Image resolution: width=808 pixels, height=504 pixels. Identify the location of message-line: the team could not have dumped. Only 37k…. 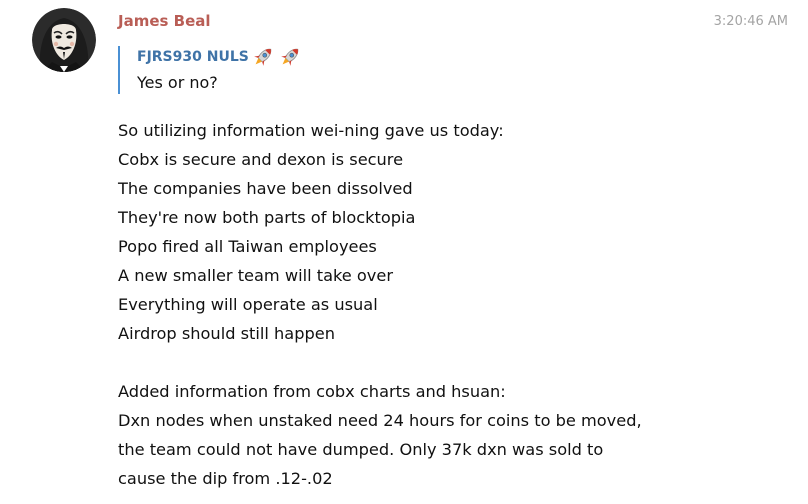
(361, 449).